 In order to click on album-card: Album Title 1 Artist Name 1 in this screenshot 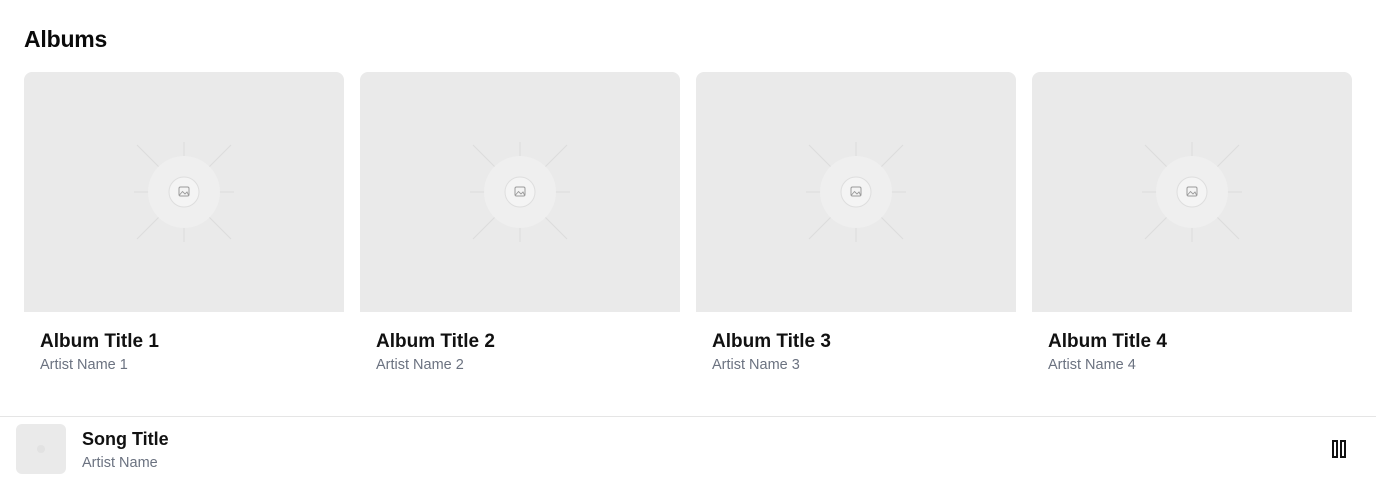, I will do `click(184, 223)`.